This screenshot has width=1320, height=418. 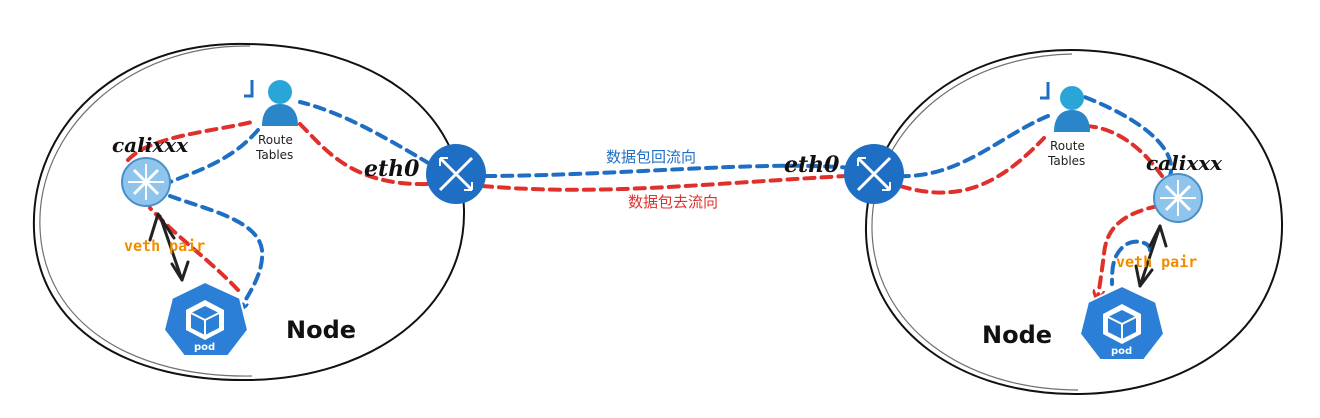 What do you see at coordinates (1066, 161) in the screenshot?
I see `right-route-table-label-line2: Tables` at bounding box center [1066, 161].